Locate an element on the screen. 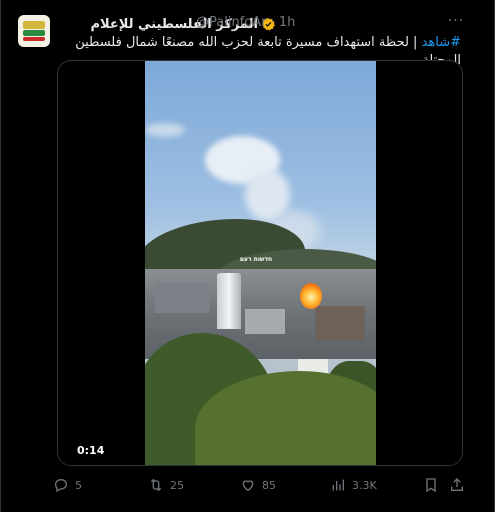  silo-tower is located at coordinates (229, 301).